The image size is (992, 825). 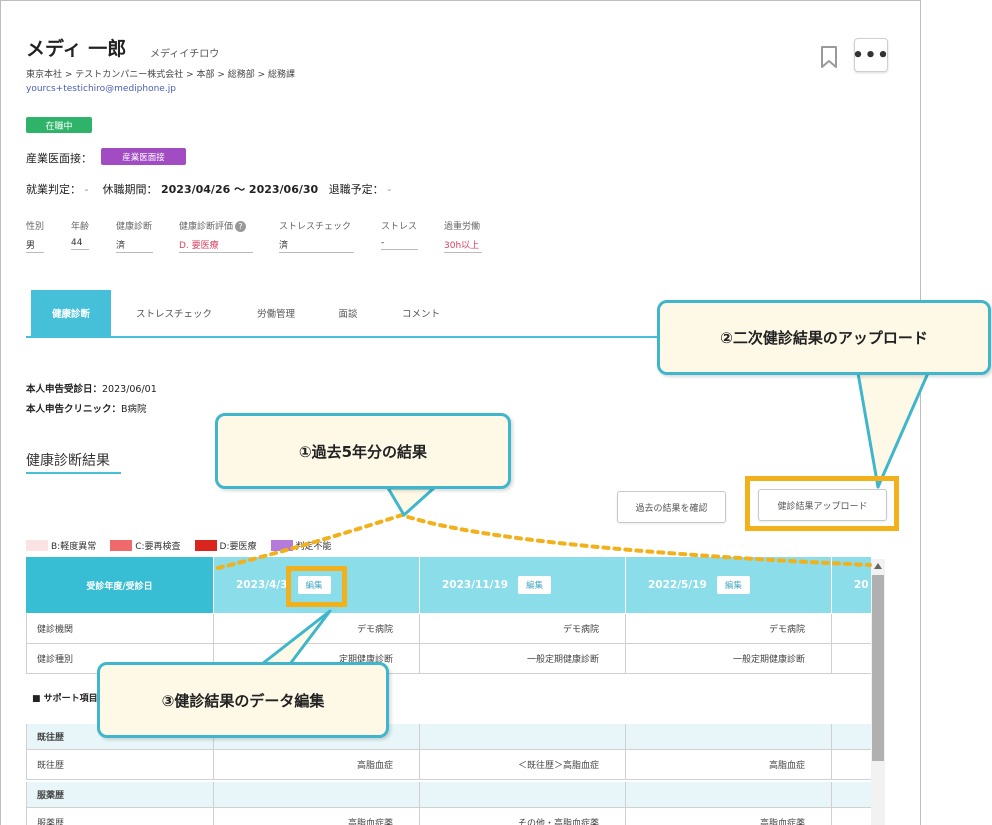 What do you see at coordinates (71, 313) in the screenshot?
I see `tab-health-check: 健康診断` at bounding box center [71, 313].